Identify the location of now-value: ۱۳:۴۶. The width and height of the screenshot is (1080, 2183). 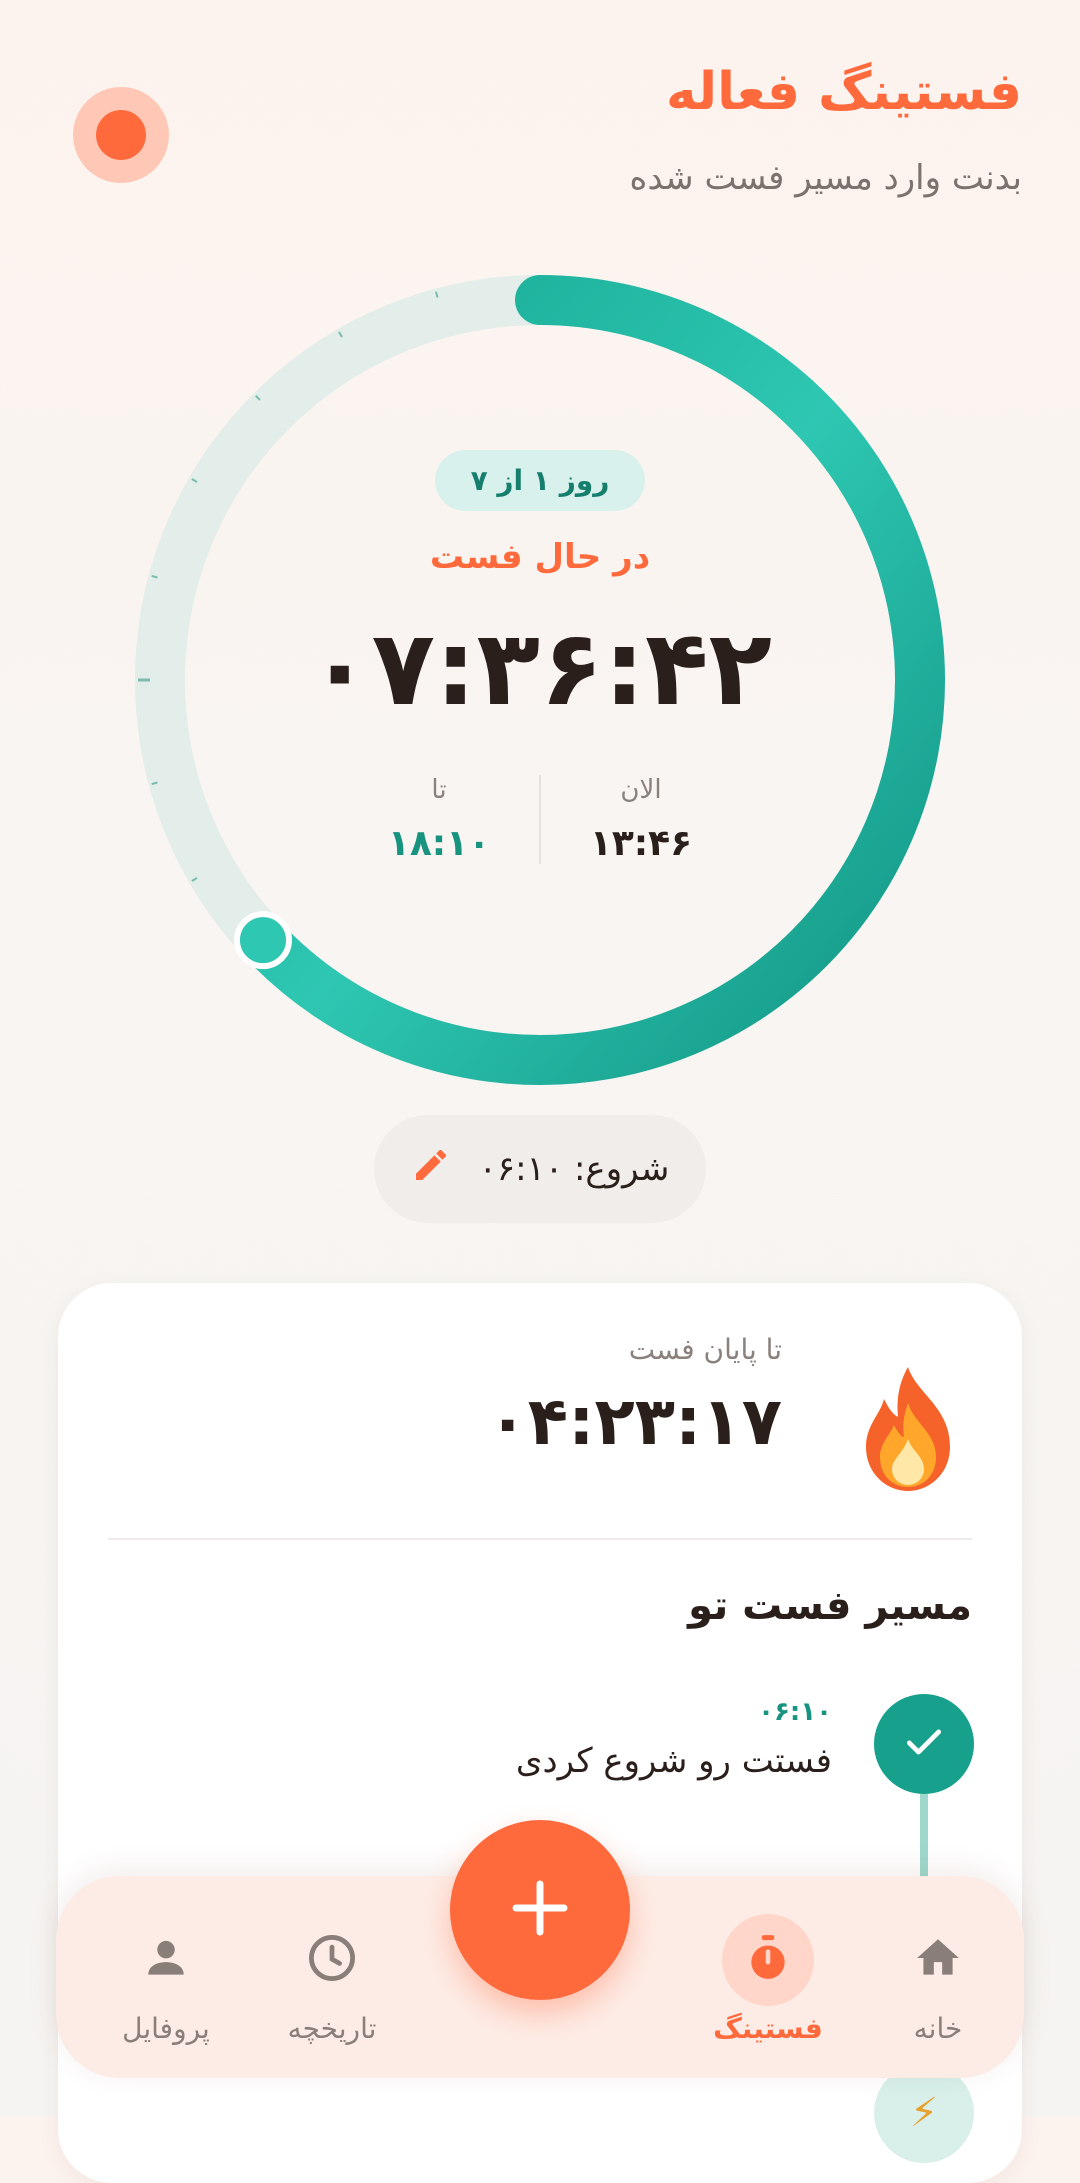
(641, 843).